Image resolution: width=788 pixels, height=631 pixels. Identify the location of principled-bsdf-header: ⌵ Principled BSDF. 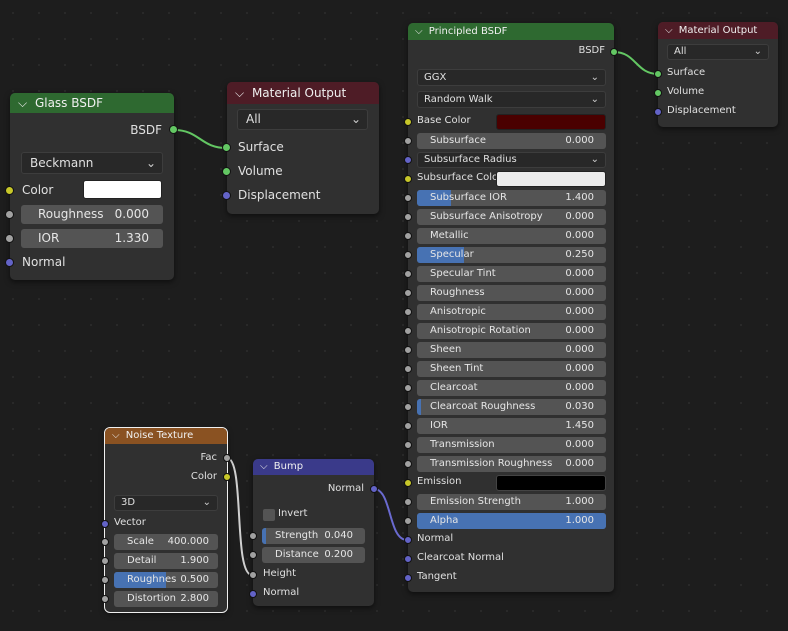
(511, 31).